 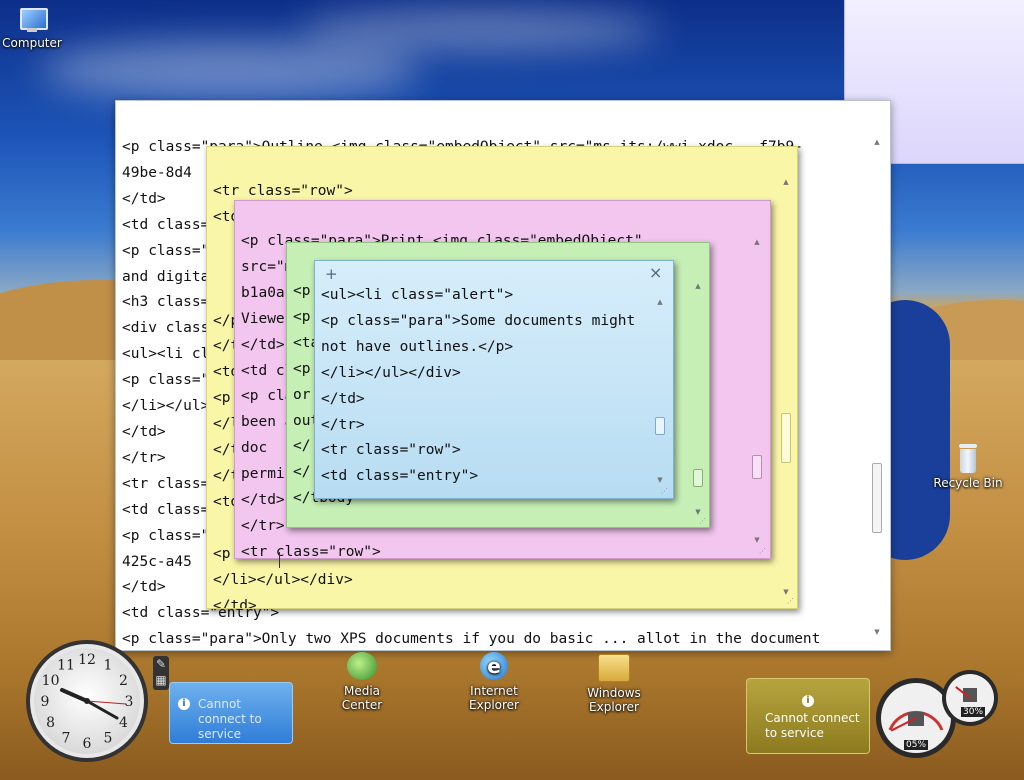 What do you see at coordinates (614, 700) in the screenshot?
I see `desktop-icon-label: Windows Explorer` at bounding box center [614, 700].